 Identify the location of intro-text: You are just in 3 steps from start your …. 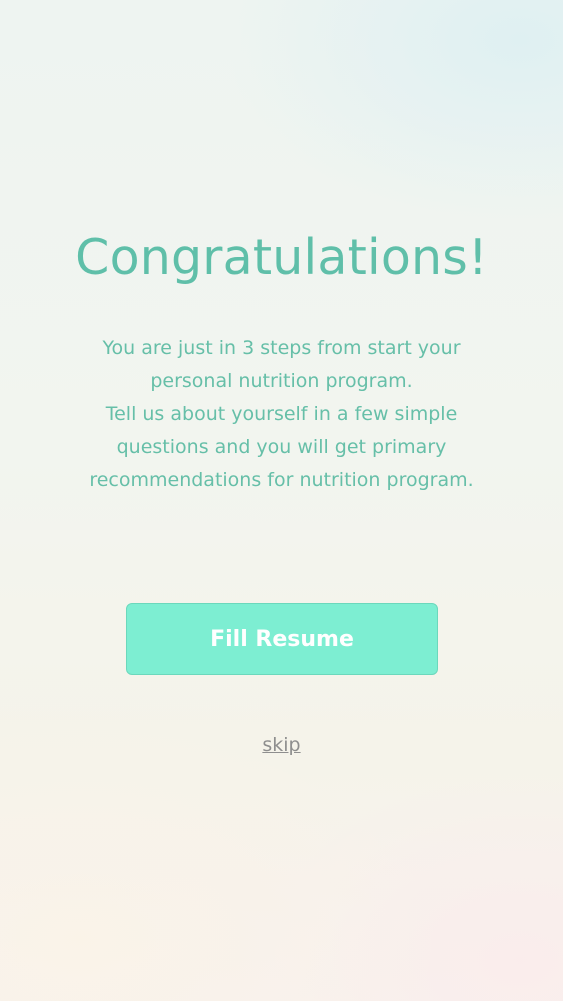
(281, 414).